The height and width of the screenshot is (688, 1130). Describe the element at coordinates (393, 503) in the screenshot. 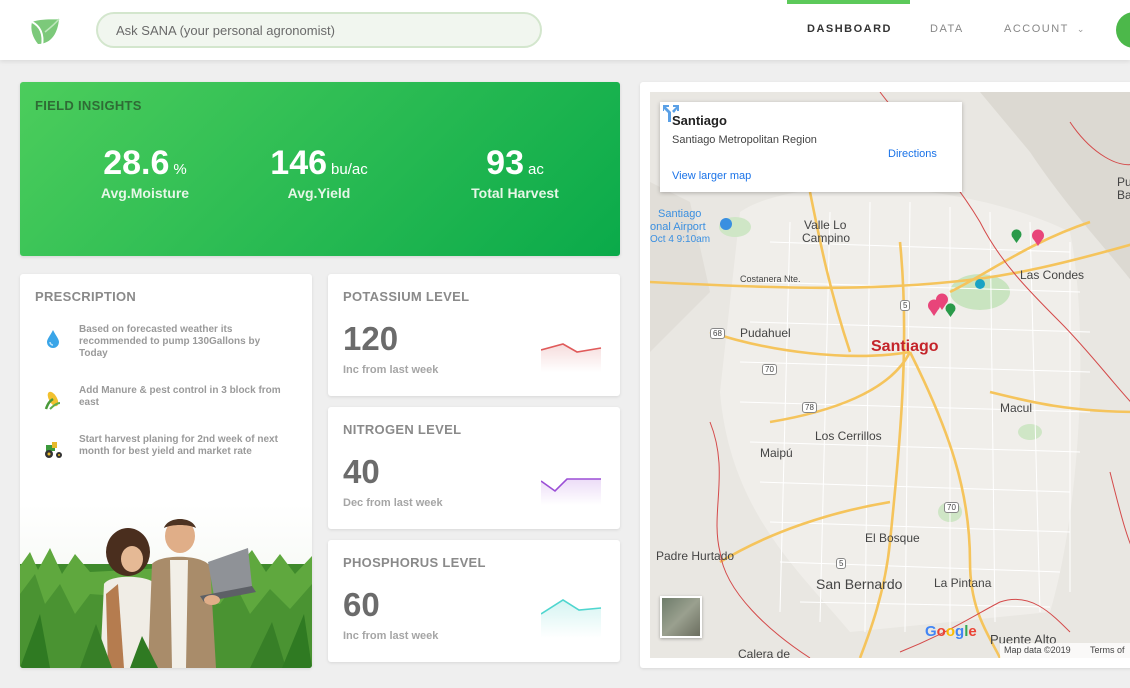

I see `nitrogen-note: Dec from last week` at that location.